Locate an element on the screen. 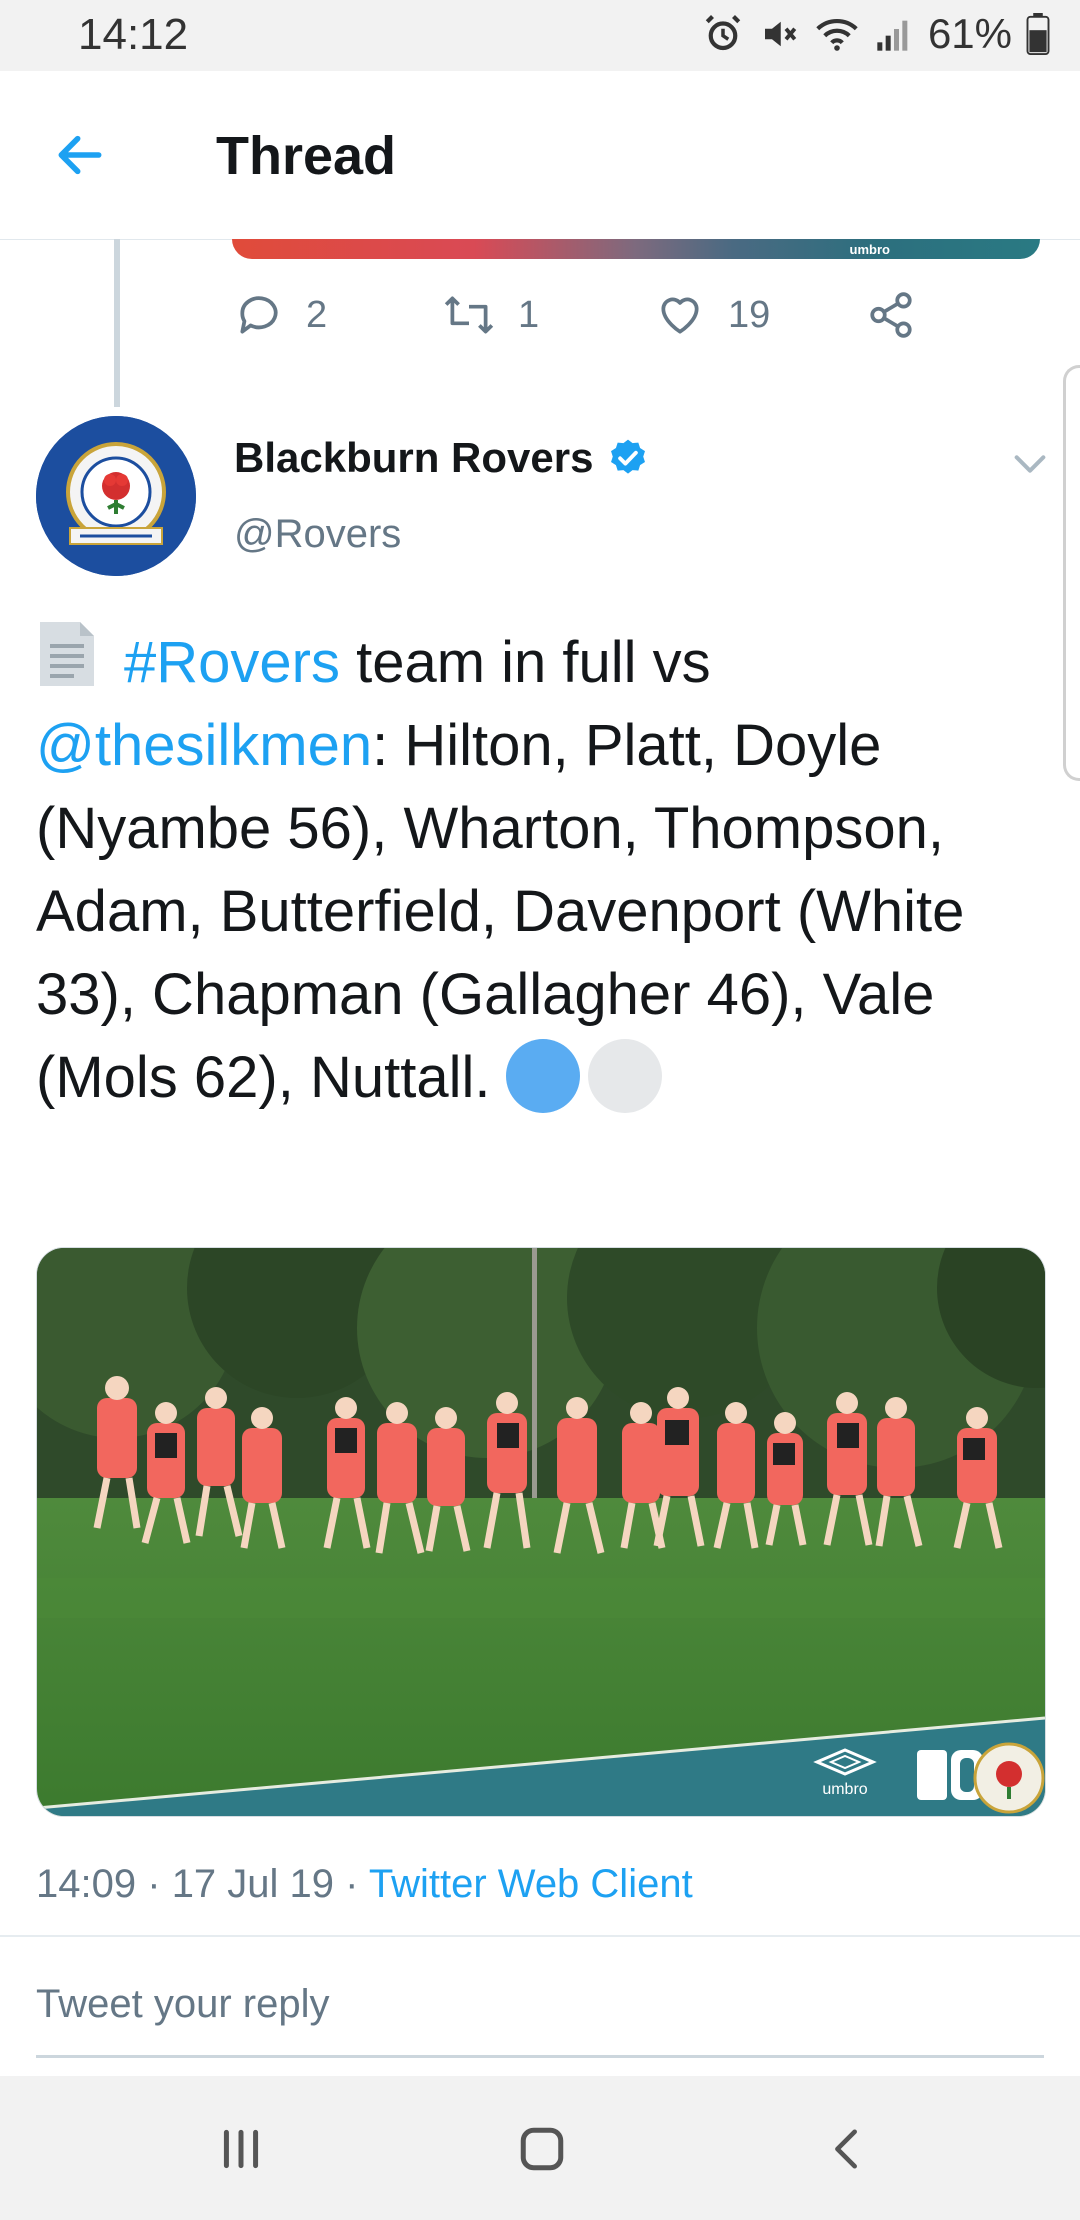 The image size is (1080, 2220). wifi-icon is located at coordinates (837, 34).